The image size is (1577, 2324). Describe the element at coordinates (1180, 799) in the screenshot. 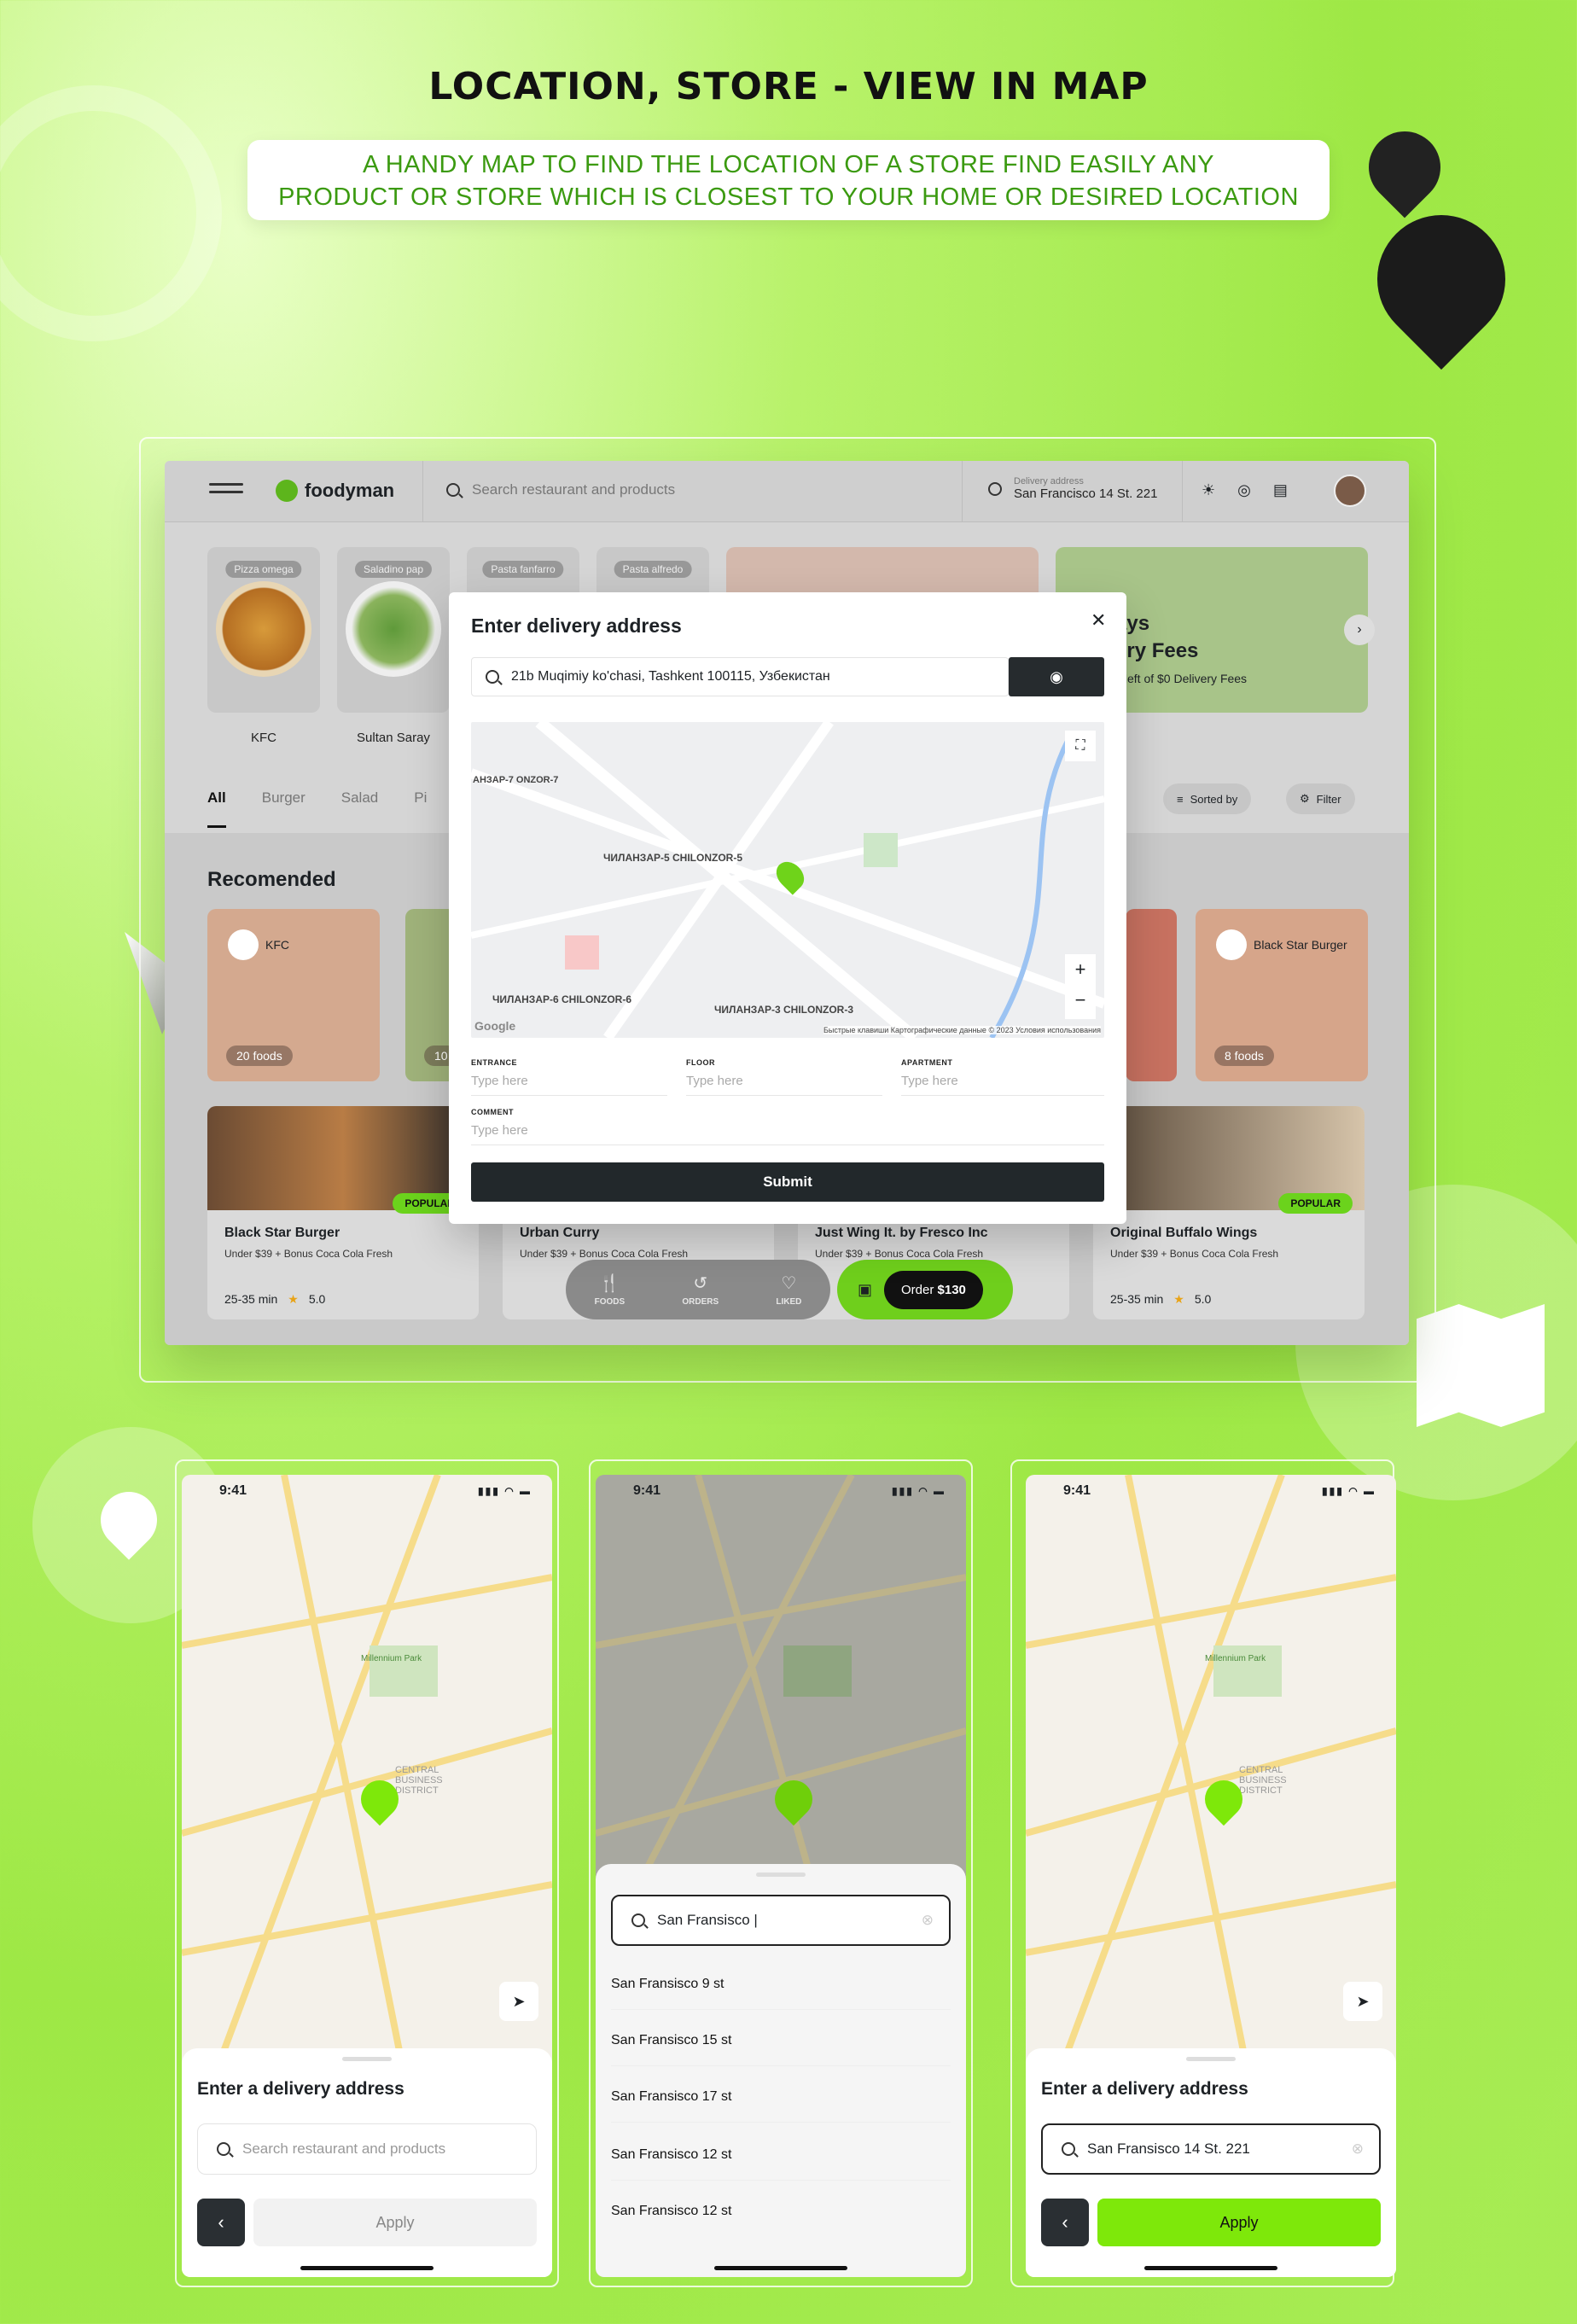

I see `sort-icon: ≡` at that location.